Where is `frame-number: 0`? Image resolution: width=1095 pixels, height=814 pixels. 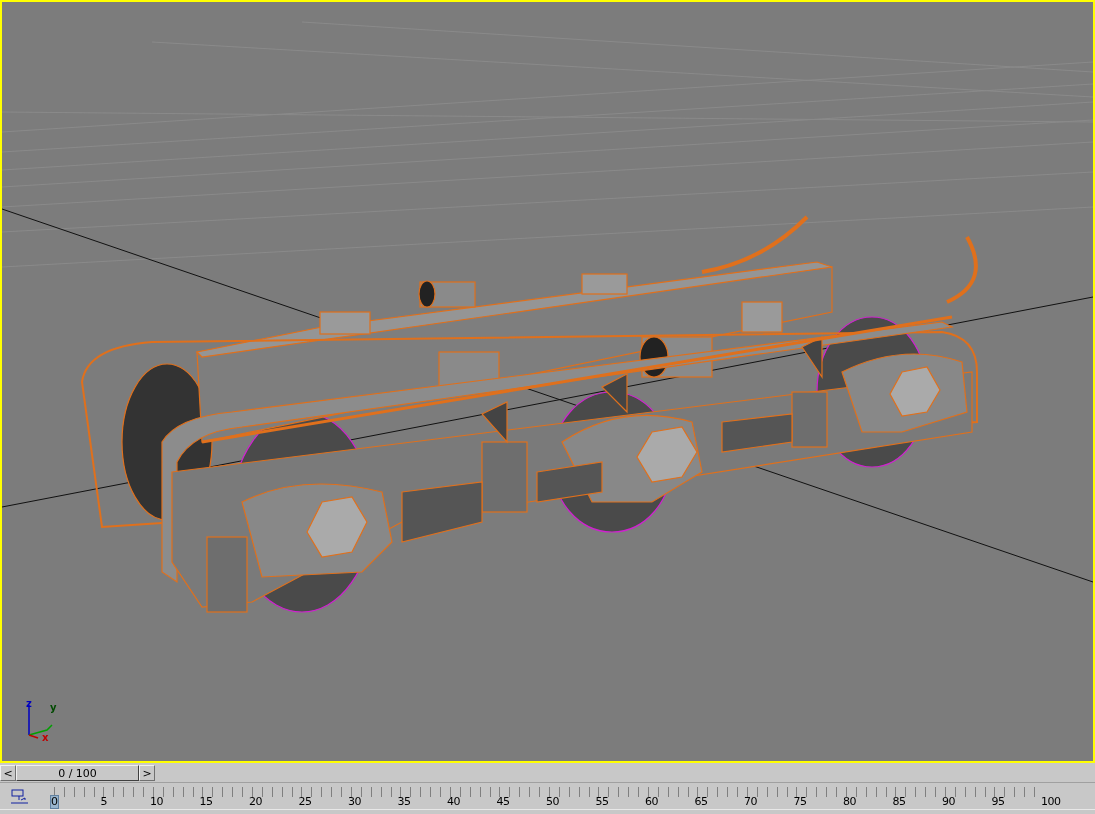
frame-number: 0 is located at coordinates (54, 802).